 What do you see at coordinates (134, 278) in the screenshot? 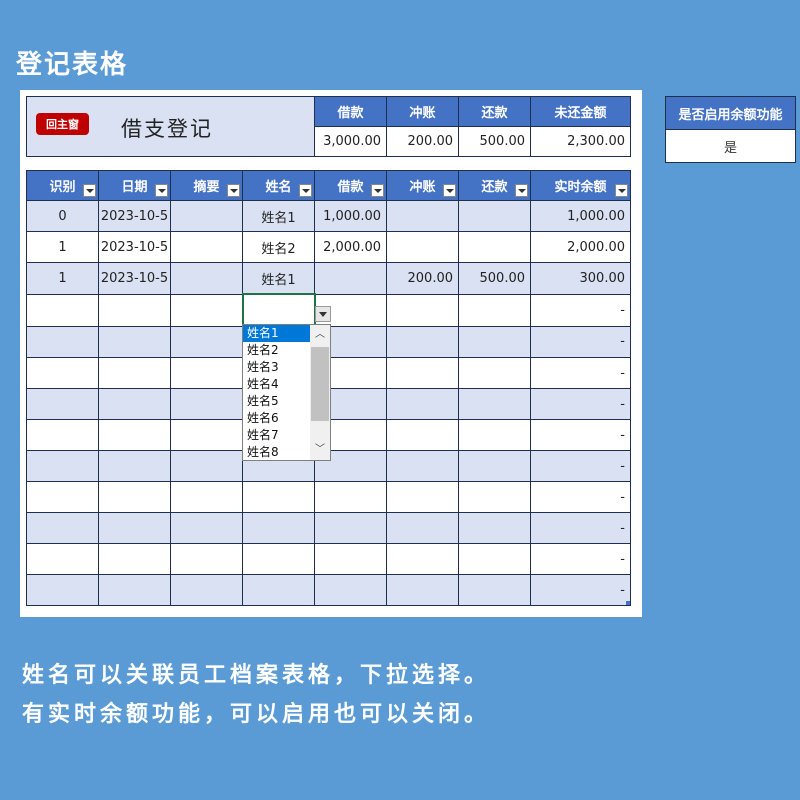
I see `cell-date: 2023-10-5` at bounding box center [134, 278].